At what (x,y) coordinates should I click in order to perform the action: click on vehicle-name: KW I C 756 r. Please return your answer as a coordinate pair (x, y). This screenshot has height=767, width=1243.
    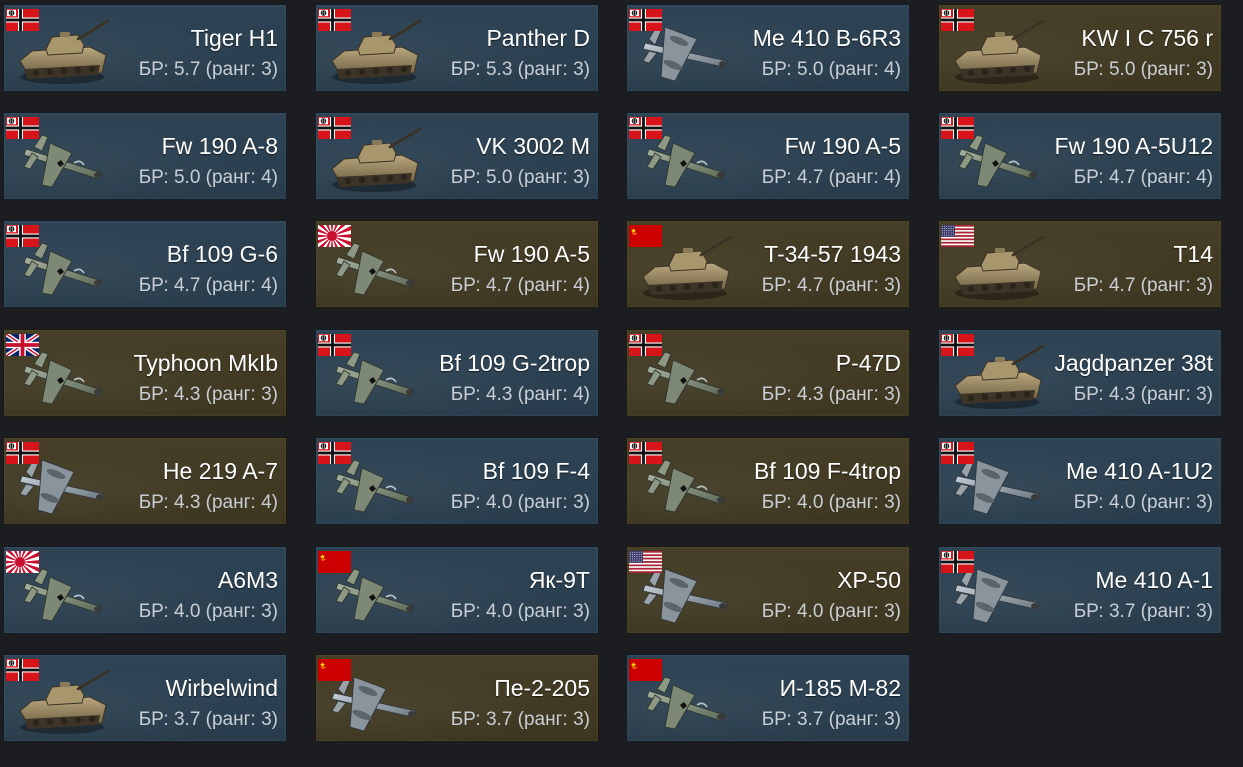
    Looking at the image, I should click on (1147, 38).